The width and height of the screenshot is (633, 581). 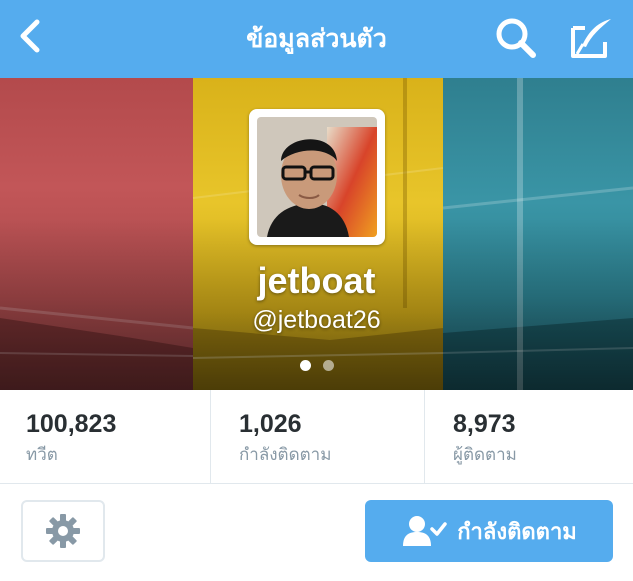 What do you see at coordinates (316, 280) in the screenshot?
I see `profile-display-name: jetboat` at bounding box center [316, 280].